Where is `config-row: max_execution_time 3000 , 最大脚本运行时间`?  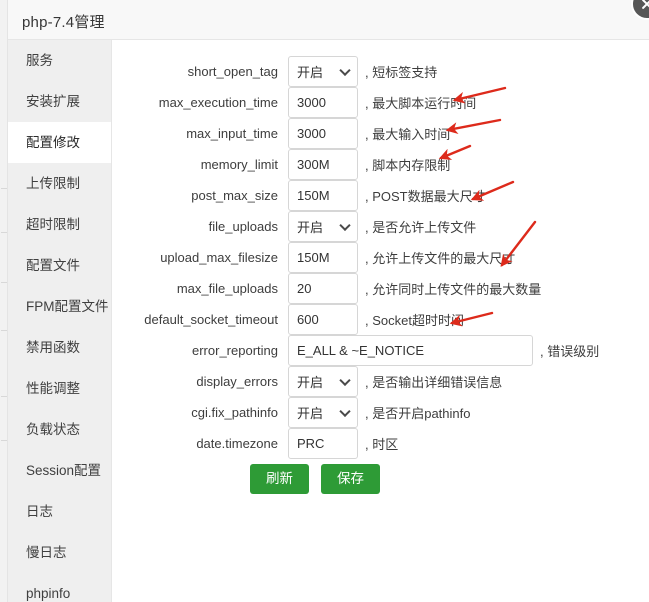
config-row: max_execution_time 3000 , 最大脚本运行时间 is located at coordinates (294, 102).